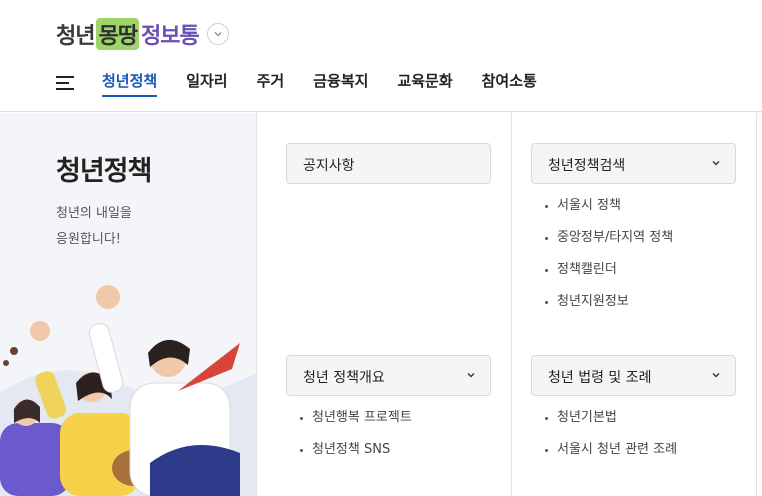  What do you see at coordinates (587, 166) in the screenshot?
I see `menu-policy-search-label: 청년정책검색` at bounding box center [587, 166].